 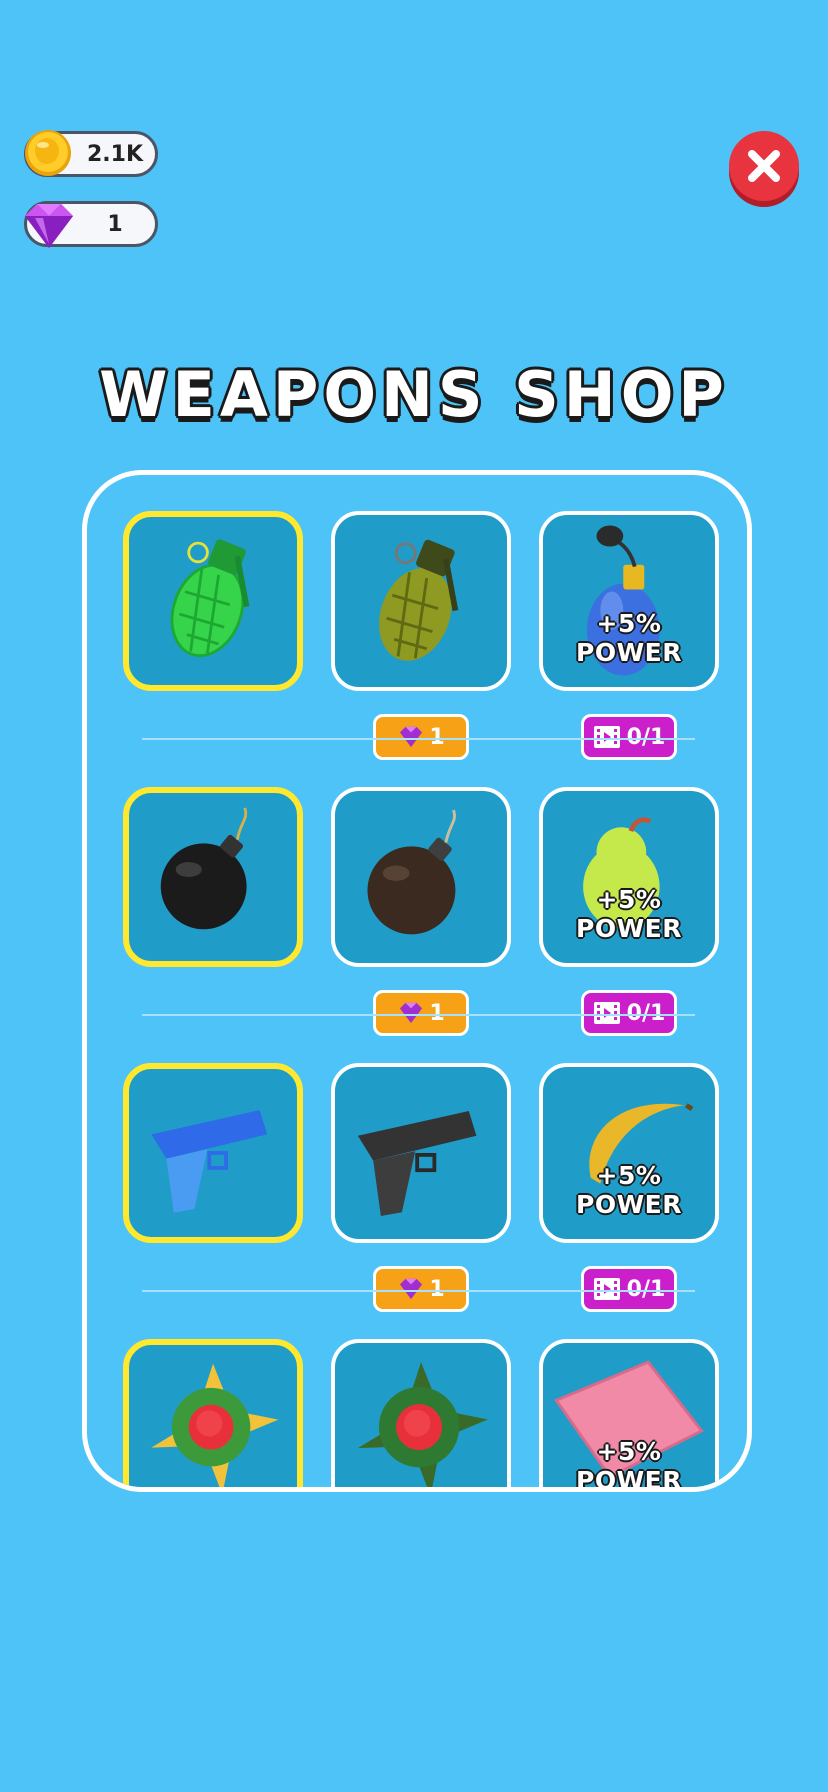 What do you see at coordinates (629, 1415) in the screenshot?
I see `item-pink-pillow: +5% POWER` at bounding box center [629, 1415].